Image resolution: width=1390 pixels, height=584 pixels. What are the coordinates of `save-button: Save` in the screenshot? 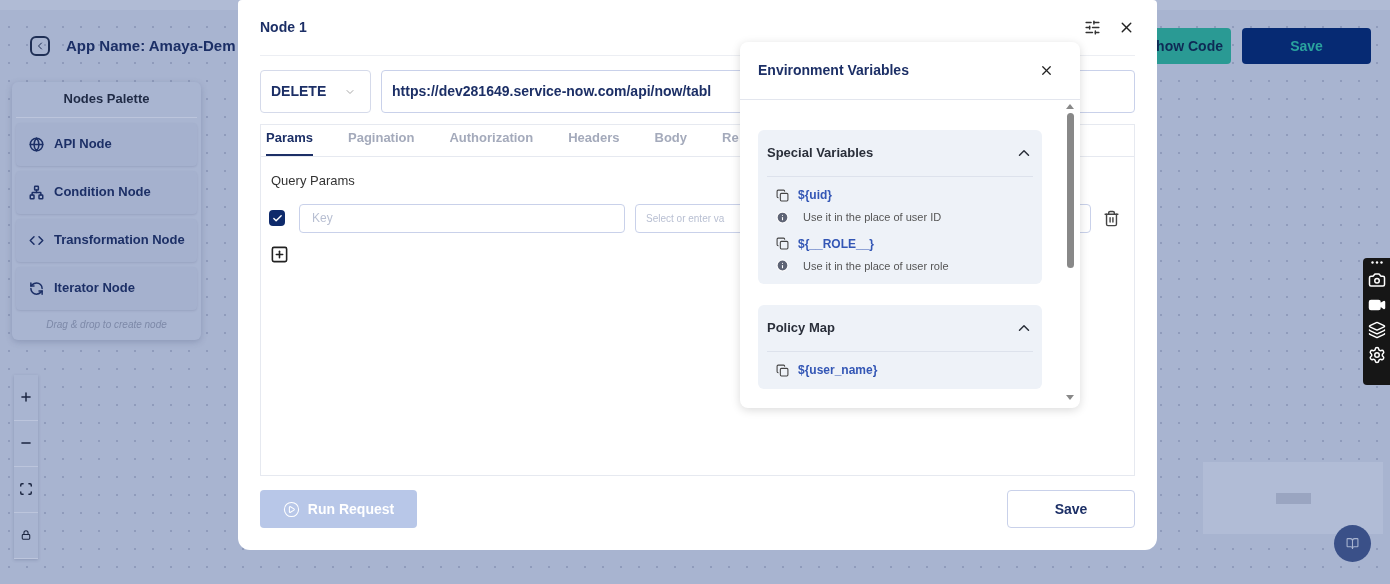 It's located at (1071, 509).